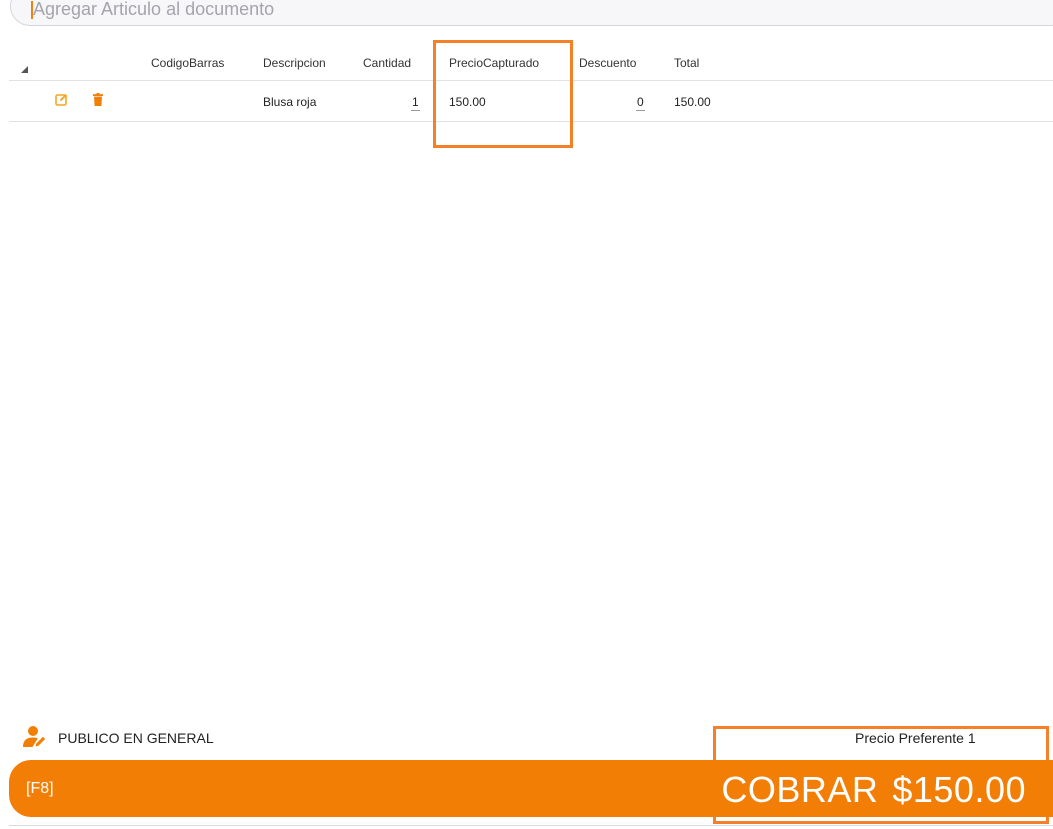 The width and height of the screenshot is (1053, 829). I want to click on user-edit-icon, so click(35, 739).